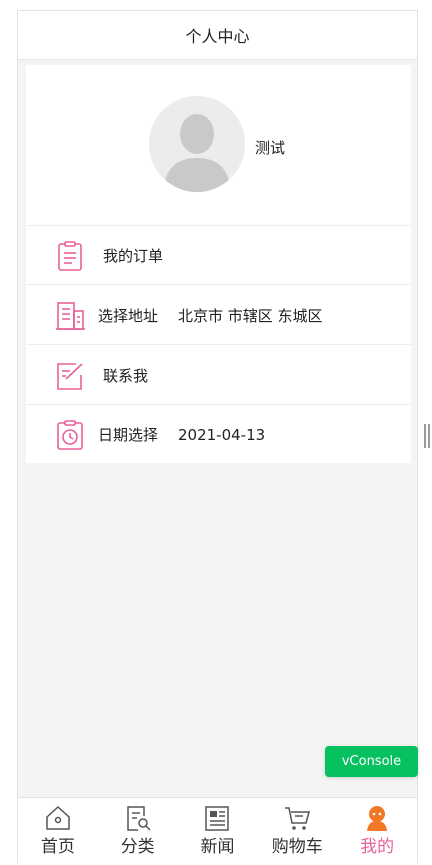 This screenshot has width=432, height=865. What do you see at coordinates (70, 376) in the screenshot?
I see `contact-edit-icon` at bounding box center [70, 376].